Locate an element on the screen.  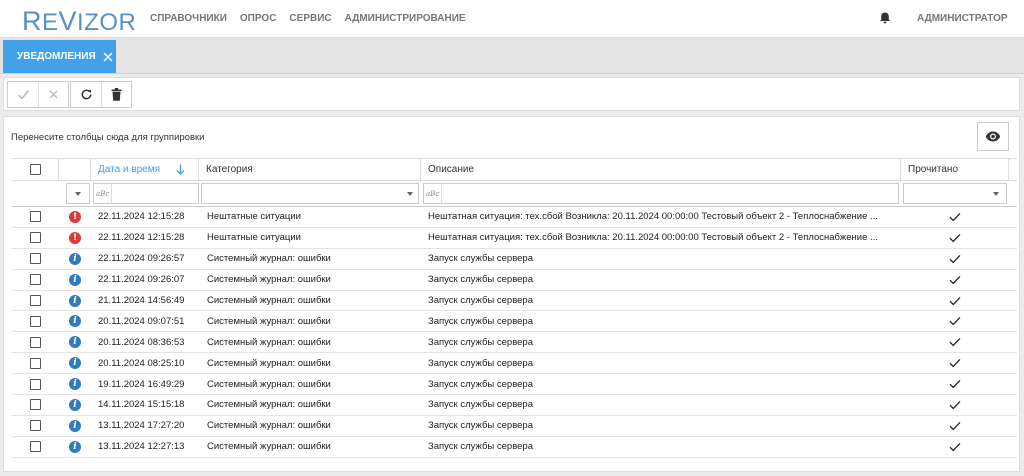
description-filter-input: aBc is located at coordinates (661, 193).